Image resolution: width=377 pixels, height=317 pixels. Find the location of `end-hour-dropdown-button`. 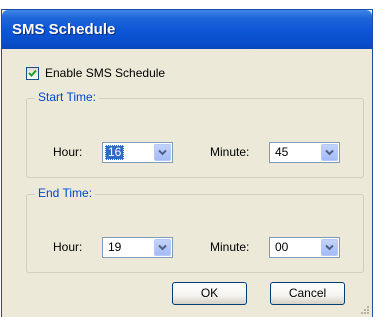

end-hour-dropdown-button is located at coordinates (162, 247).